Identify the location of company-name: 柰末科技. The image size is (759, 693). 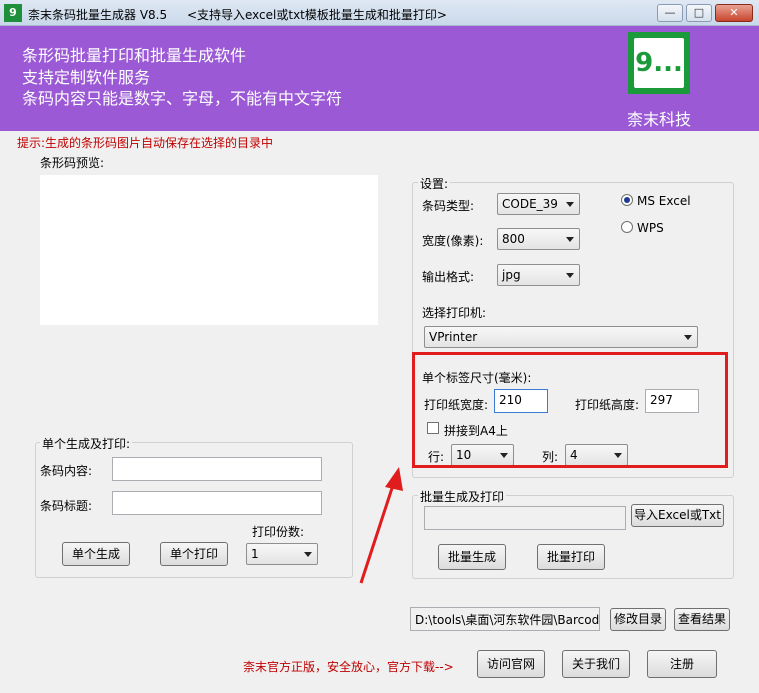
(659, 119).